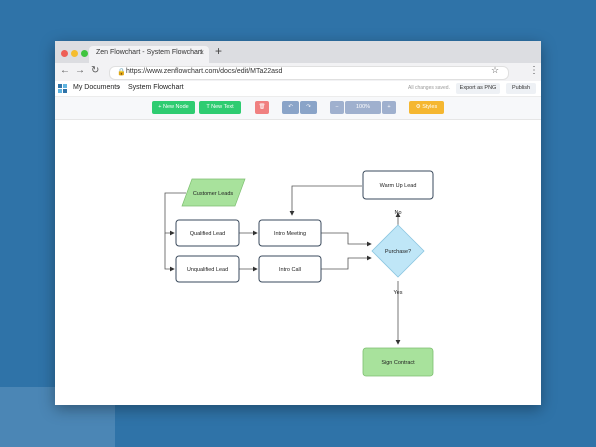 The height and width of the screenshot is (447, 596). I want to click on new-tab-button: +, so click(218, 51).